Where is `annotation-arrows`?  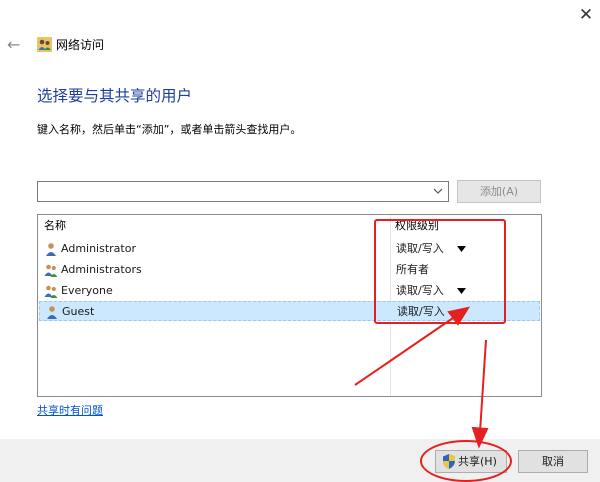 annotation-arrows is located at coordinates (421, 377).